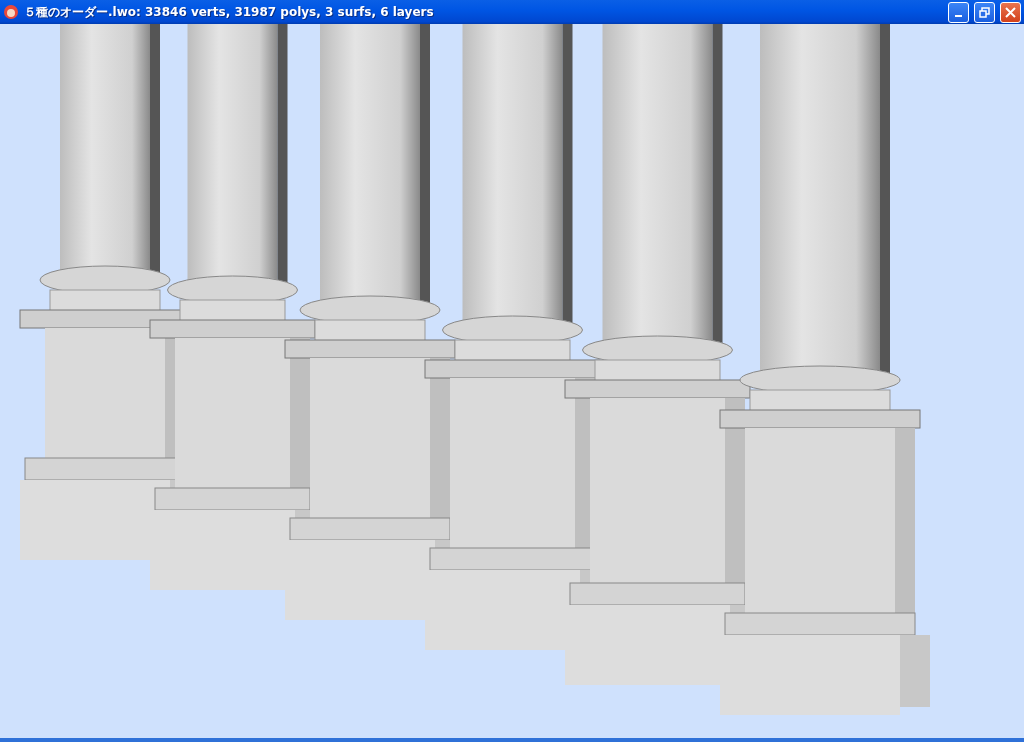 The width and height of the screenshot is (1024, 742). What do you see at coordinates (958, 12) in the screenshot?
I see `minimize-button` at bounding box center [958, 12].